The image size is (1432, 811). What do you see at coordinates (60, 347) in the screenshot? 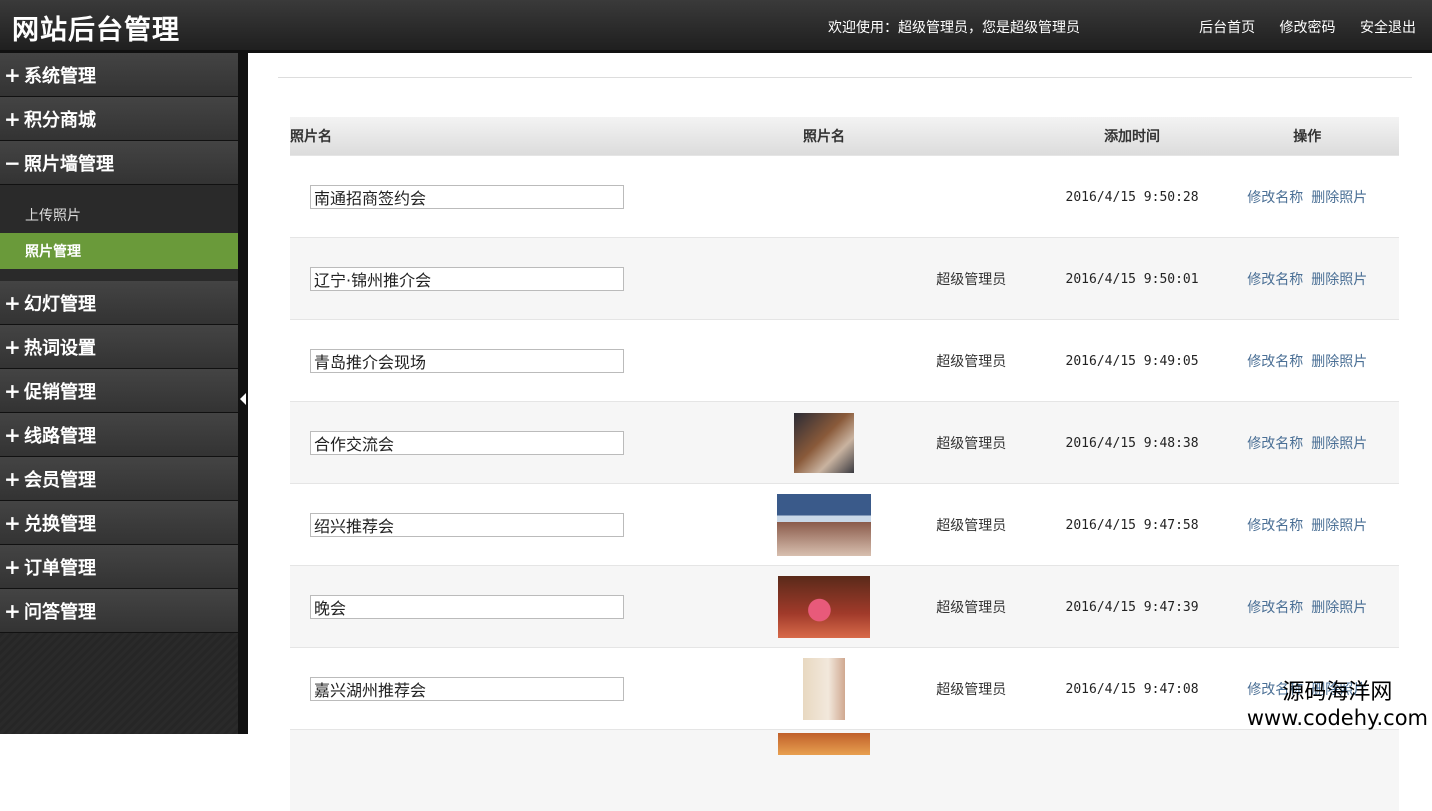
I see `menu-label: 热词设置` at bounding box center [60, 347].